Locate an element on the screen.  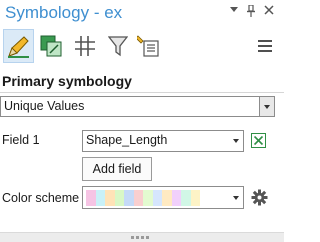
color-scheme-label: Color scheme is located at coordinates (41, 198).